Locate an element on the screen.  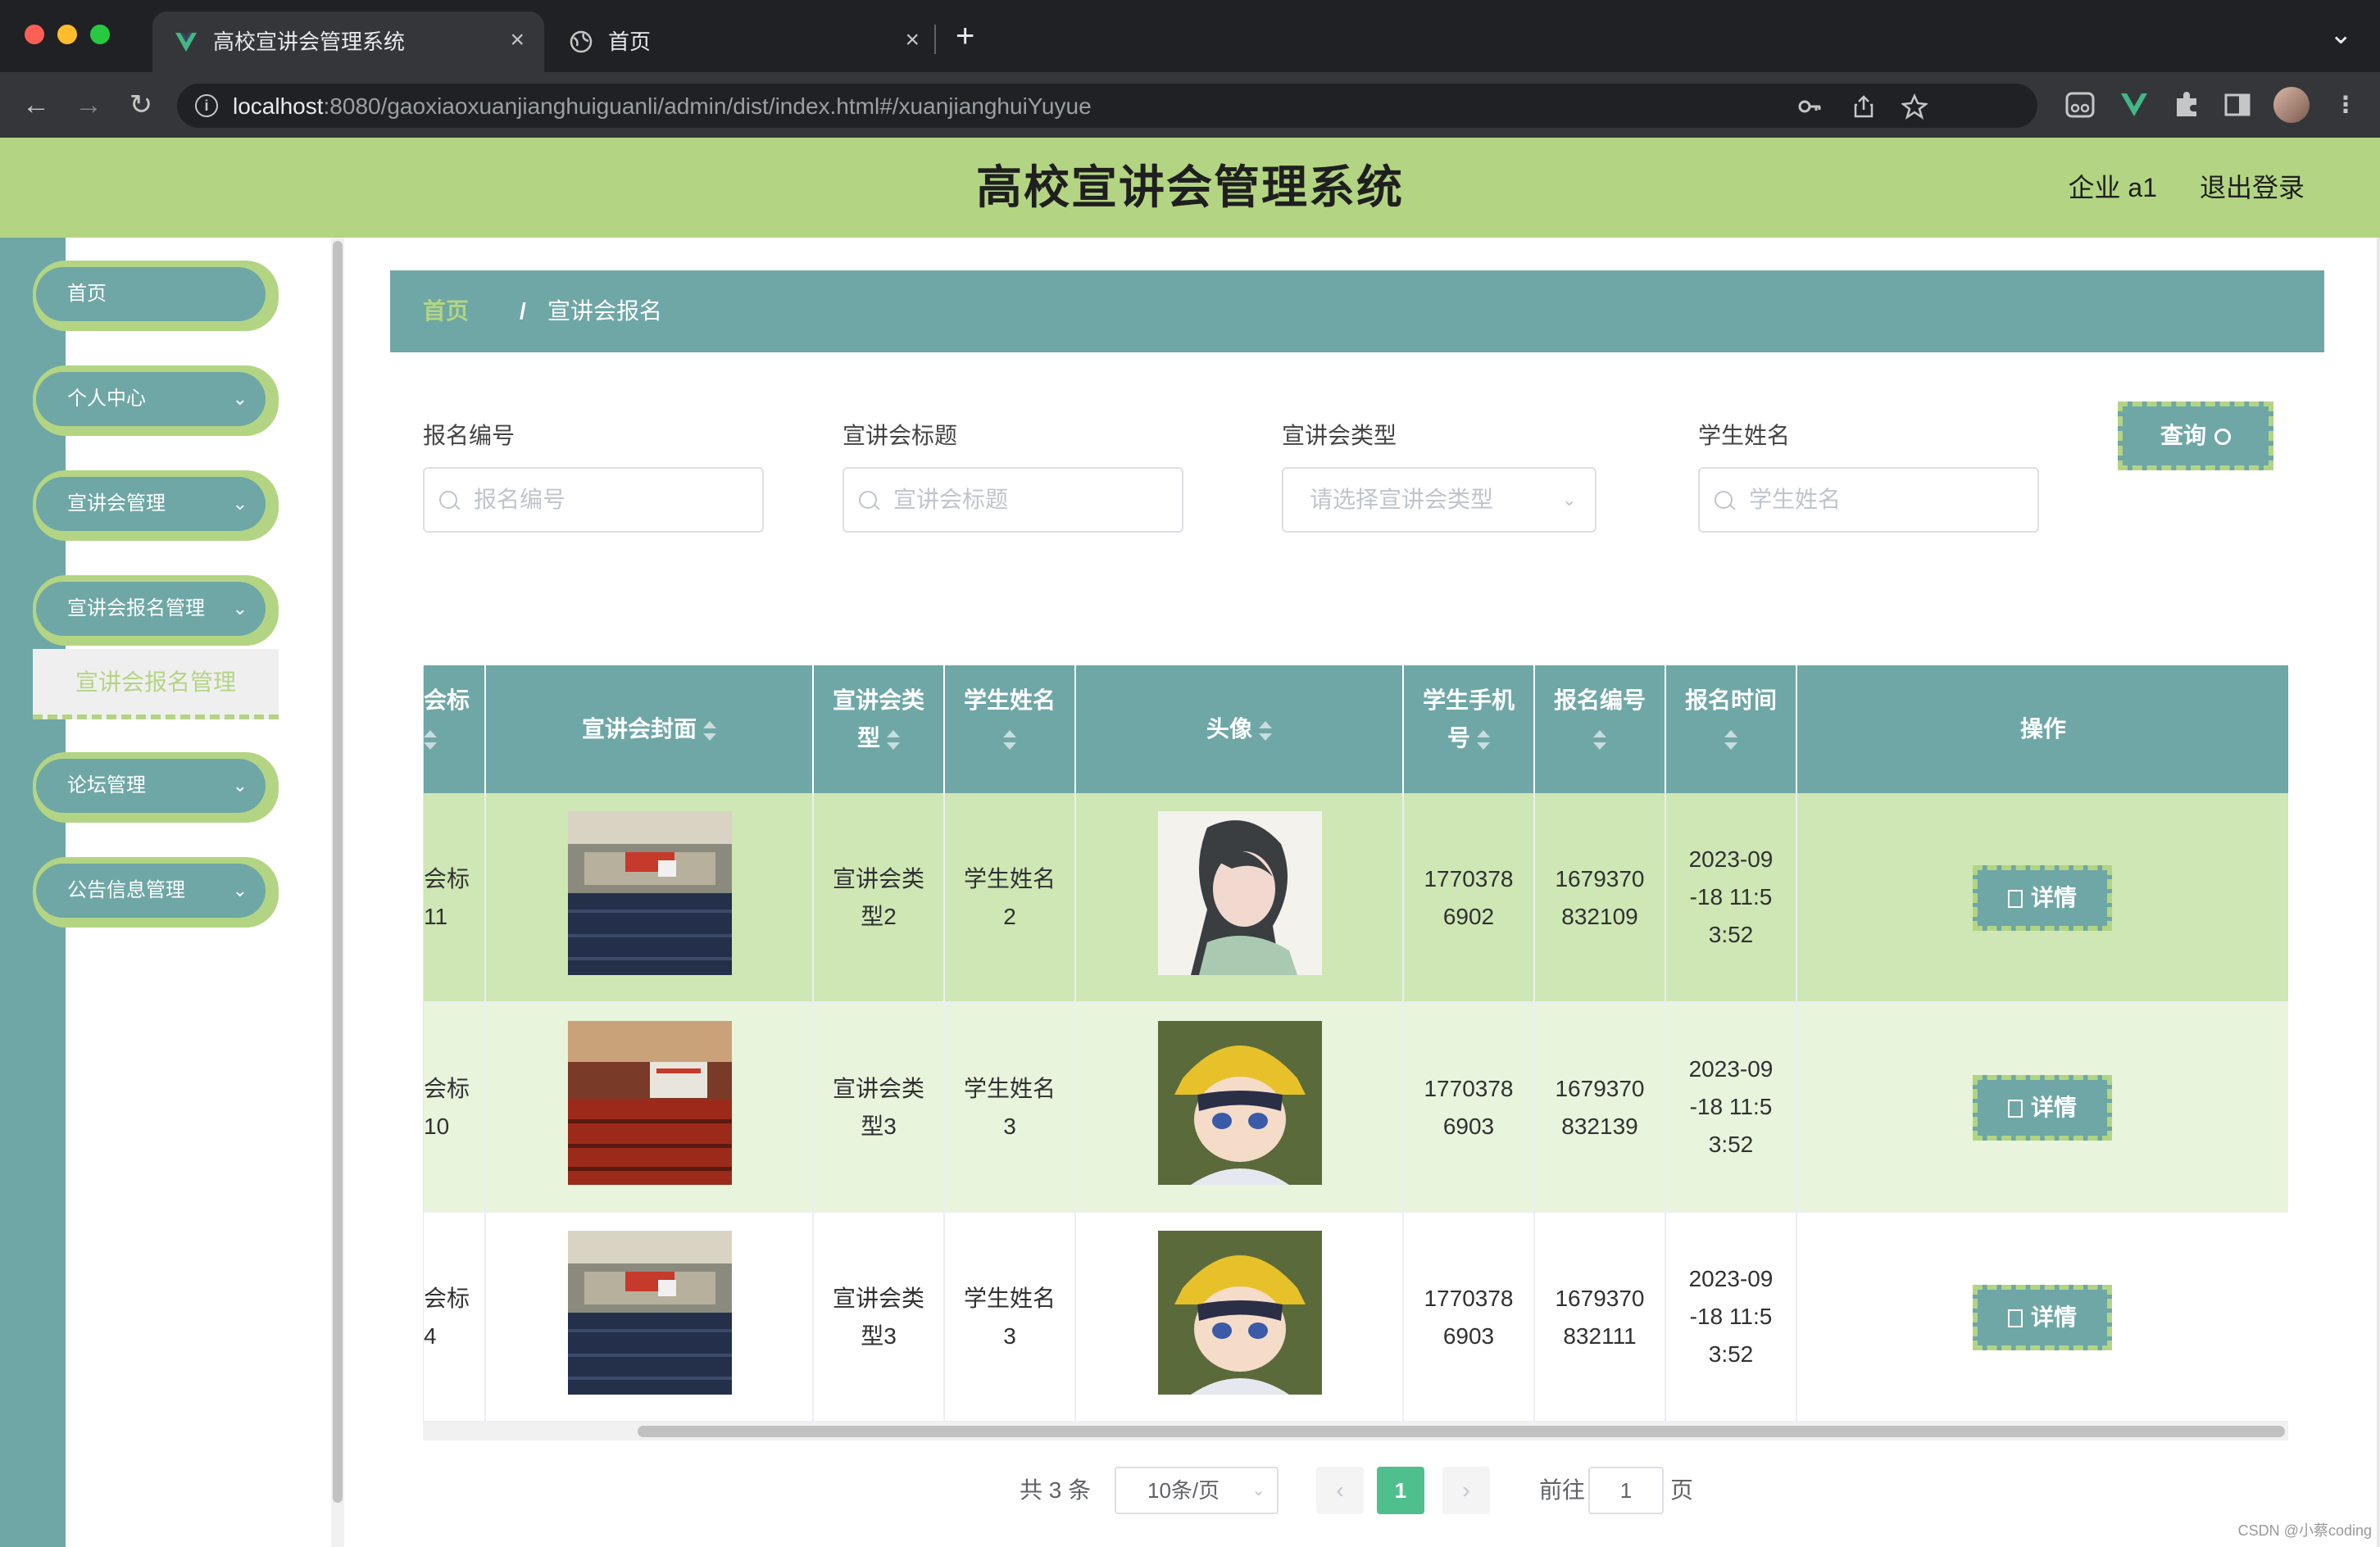
browser-menu-icon: ⋮ is located at coordinates (2345, 105).